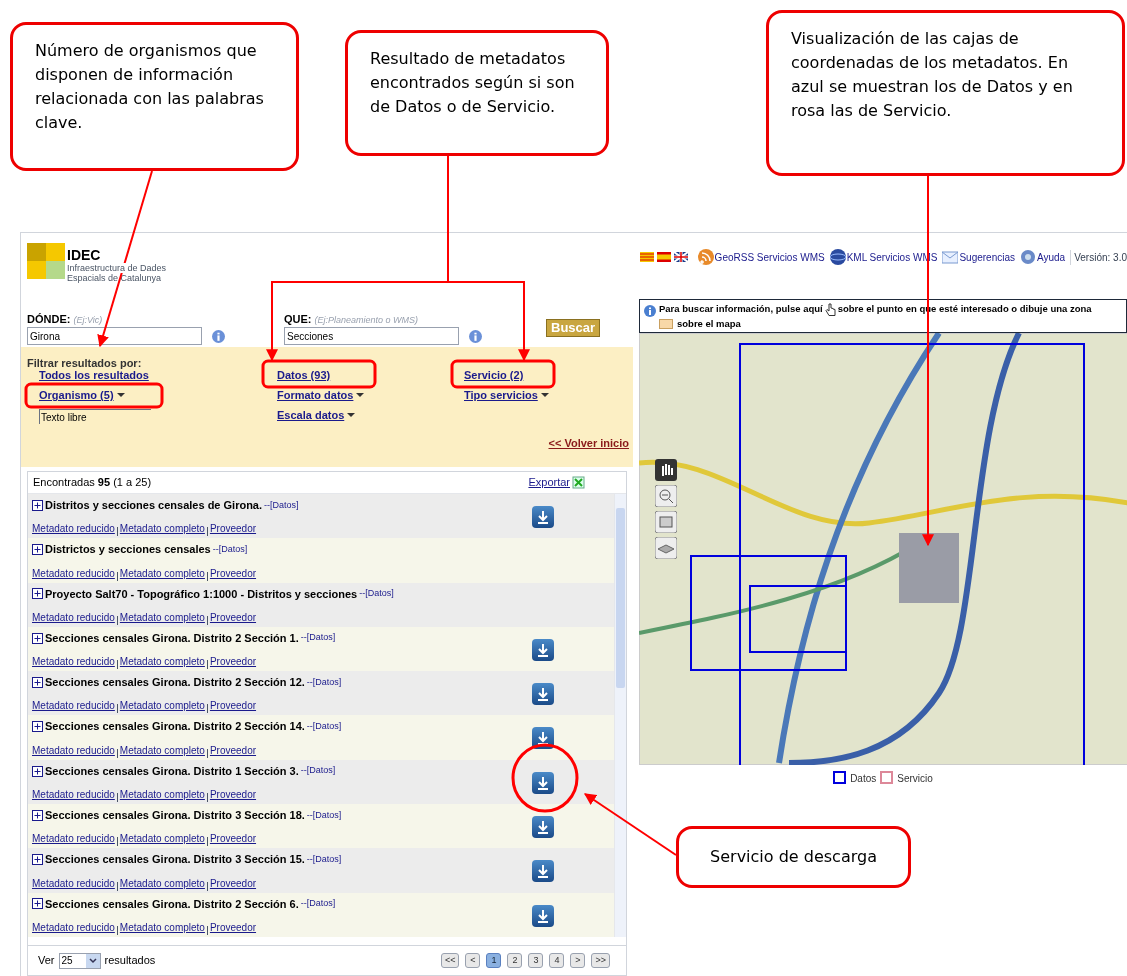  What do you see at coordinates (987, 257) in the screenshot?
I see `header-link: Sugerencias` at bounding box center [987, 257].